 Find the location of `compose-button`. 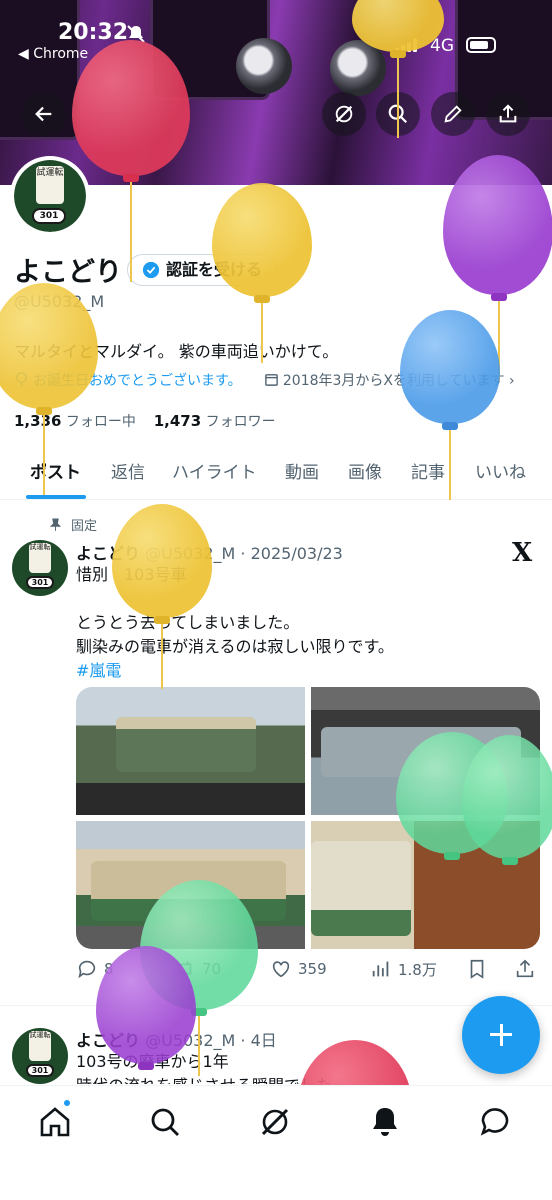

compose-button is located at coordinates (501, 1035).